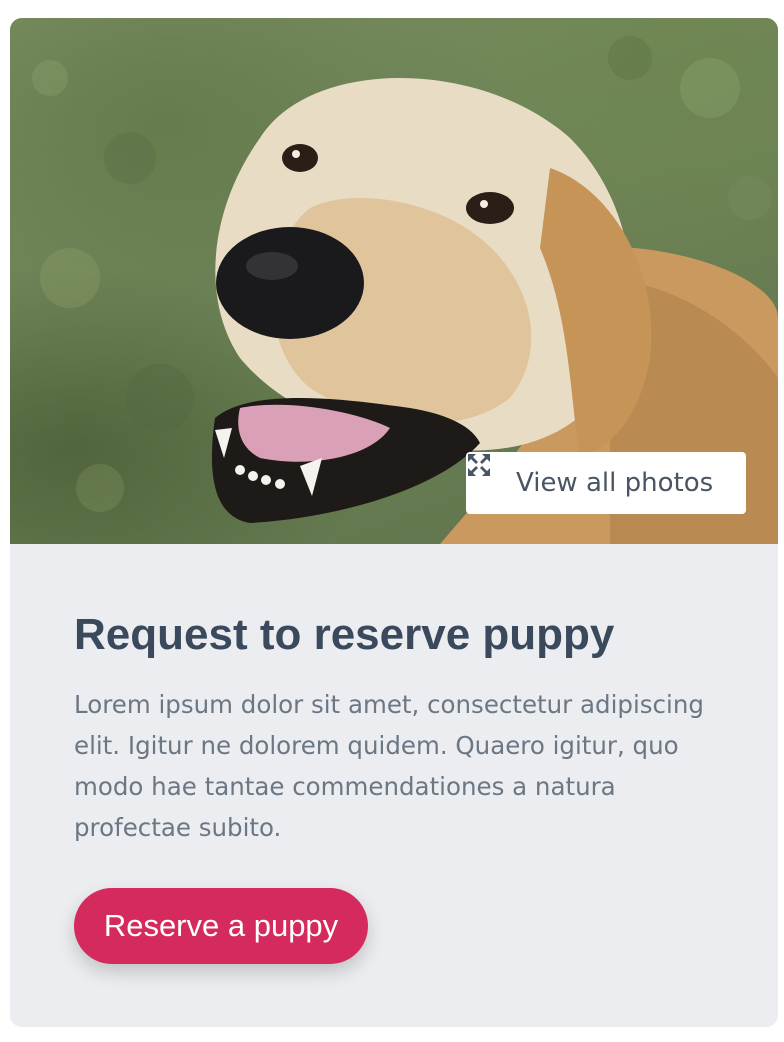  What do you see at coordinates (615, 483) in the screenshot?
I see `view-all-photos-label: View all photos` at bounding box center [615, 483].